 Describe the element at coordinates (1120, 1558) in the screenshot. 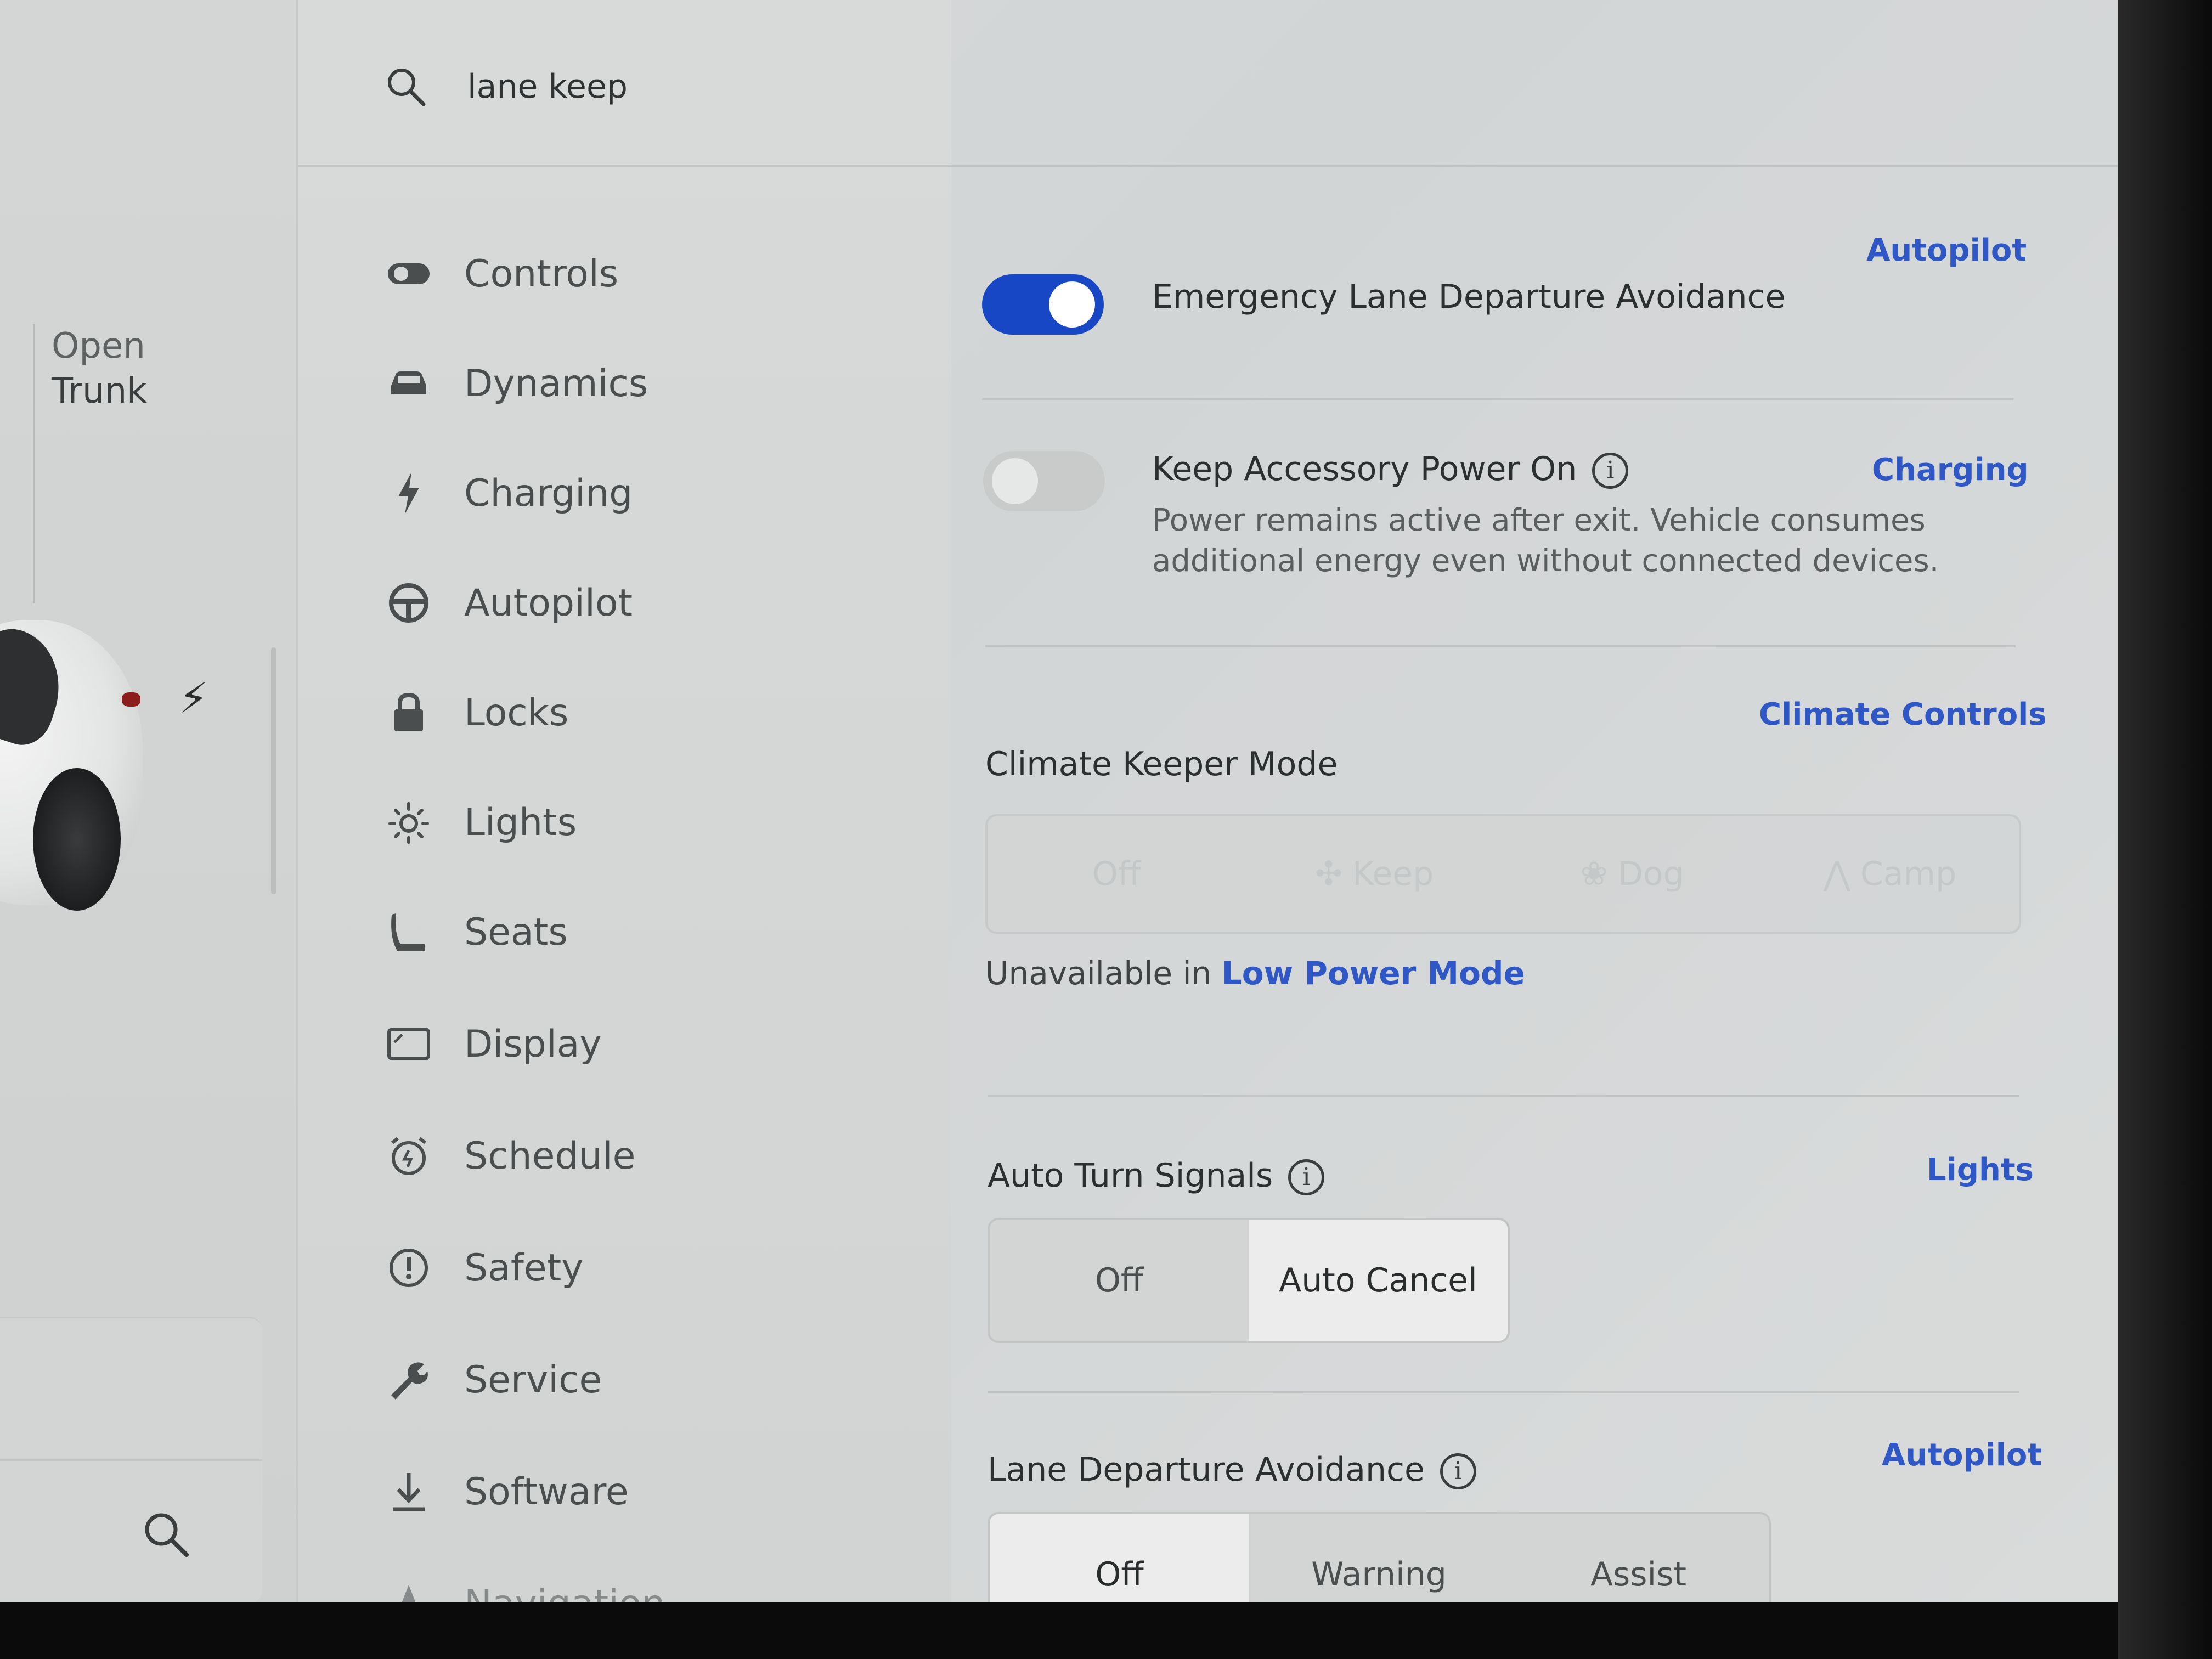

I see `lda-option-off: Off` at that location.